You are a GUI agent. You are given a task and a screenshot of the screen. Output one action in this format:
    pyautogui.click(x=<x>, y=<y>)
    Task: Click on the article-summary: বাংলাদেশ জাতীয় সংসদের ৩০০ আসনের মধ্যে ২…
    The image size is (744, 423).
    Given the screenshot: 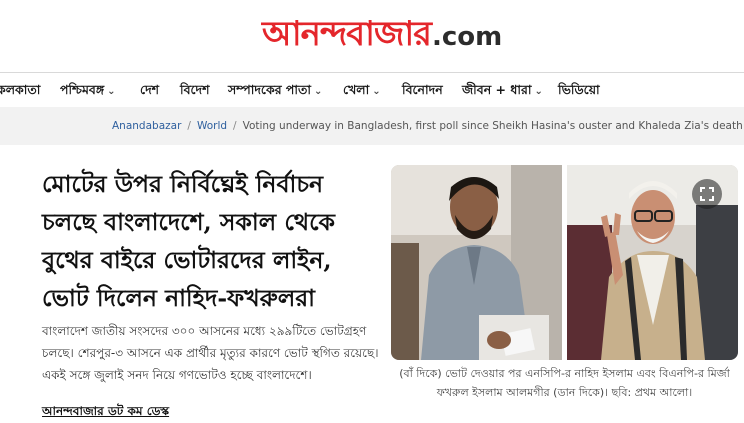 What is the action you would take?
    pyautogui.click(x=210, y=353)
    